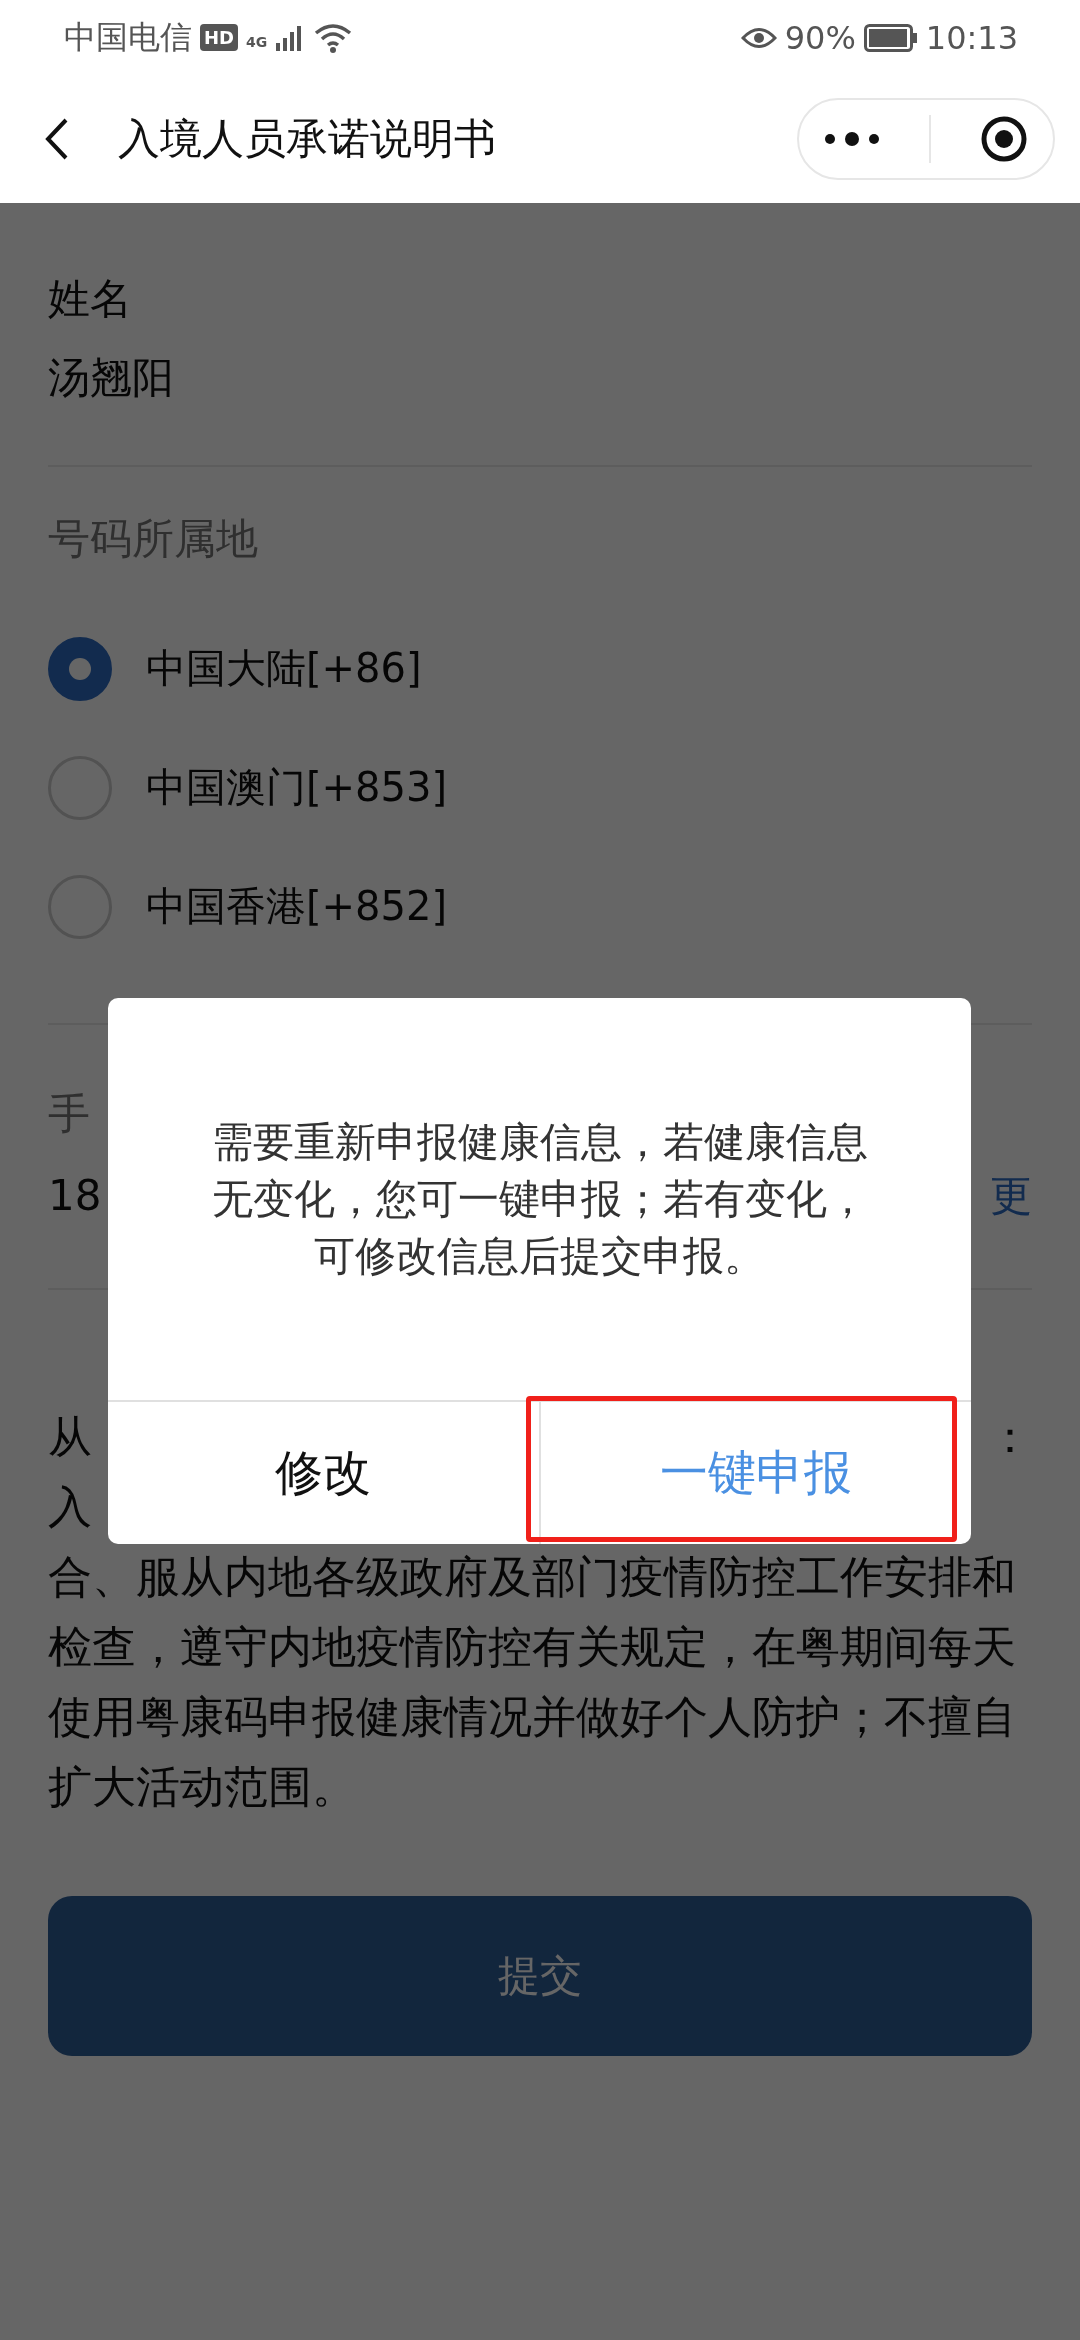 This screenshot has width=1080, height=2340. Describe the element at coordinates (57, 139) in the screenshot. I see `back-icon` at that location.